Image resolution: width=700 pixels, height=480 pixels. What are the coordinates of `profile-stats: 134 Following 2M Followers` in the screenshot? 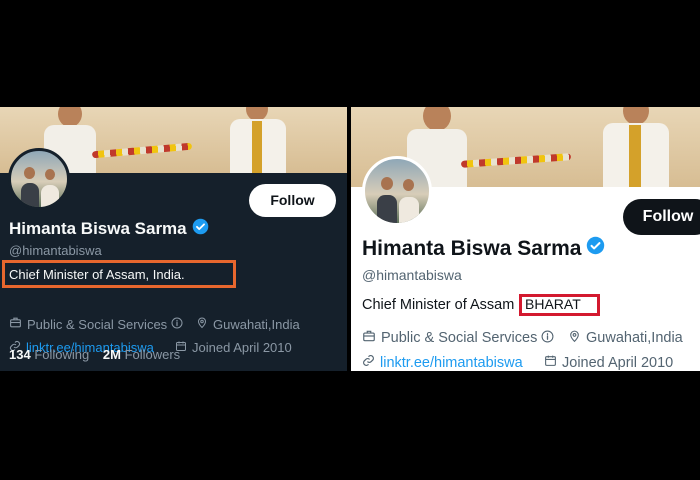 It's located at (94, 354).